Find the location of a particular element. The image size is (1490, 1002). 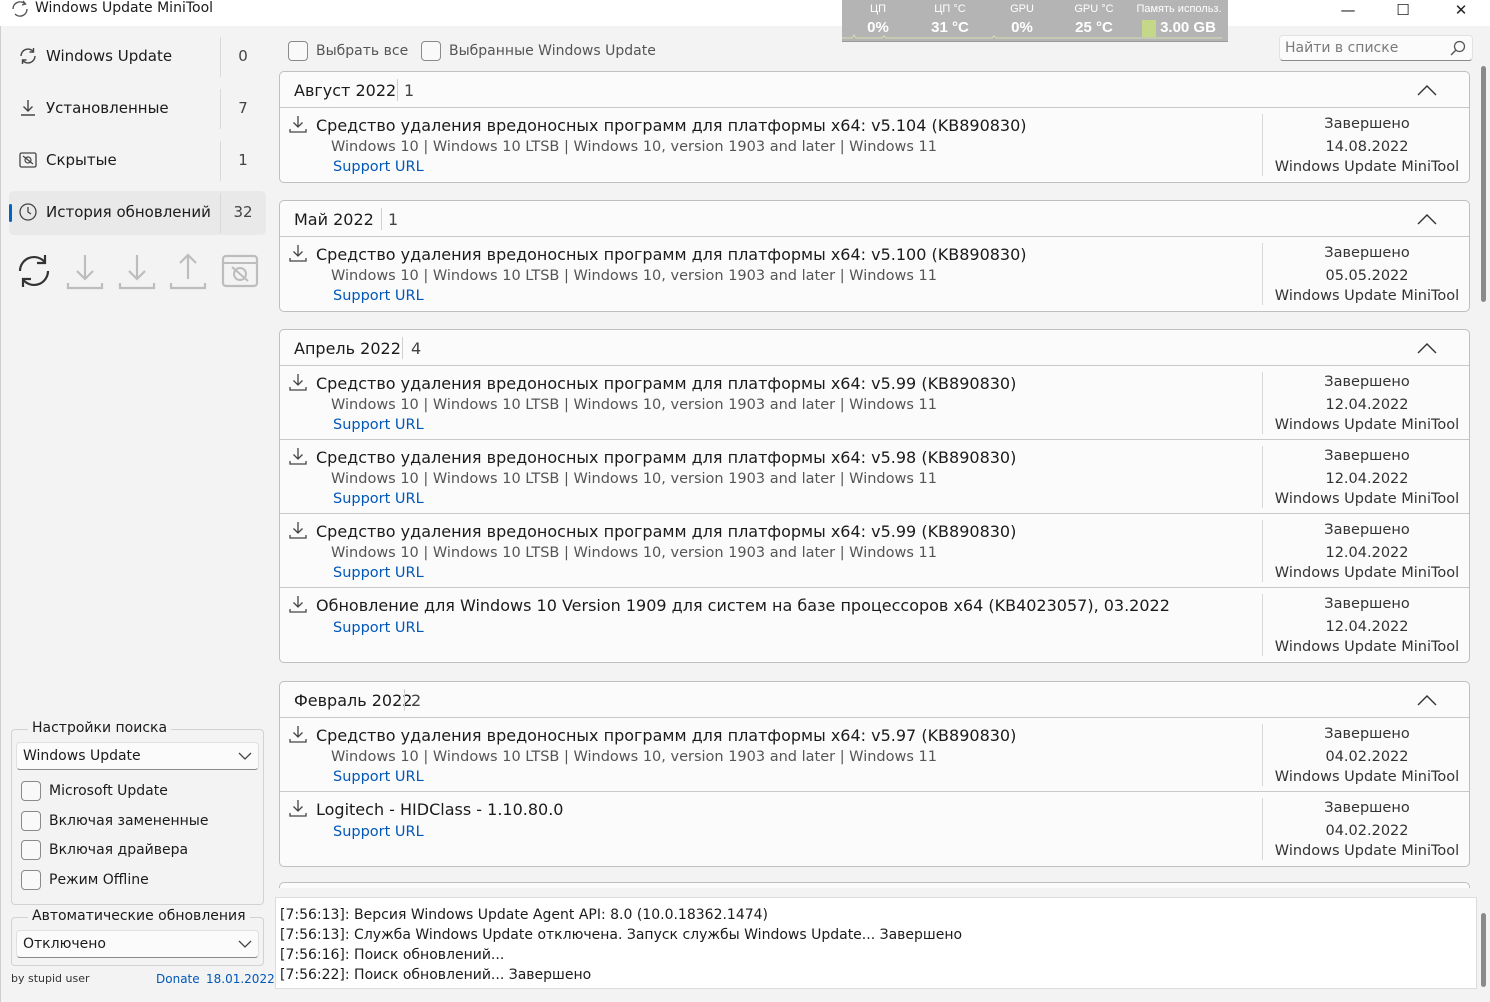

close-button: ✕ is located at coordinates (1461, 10).